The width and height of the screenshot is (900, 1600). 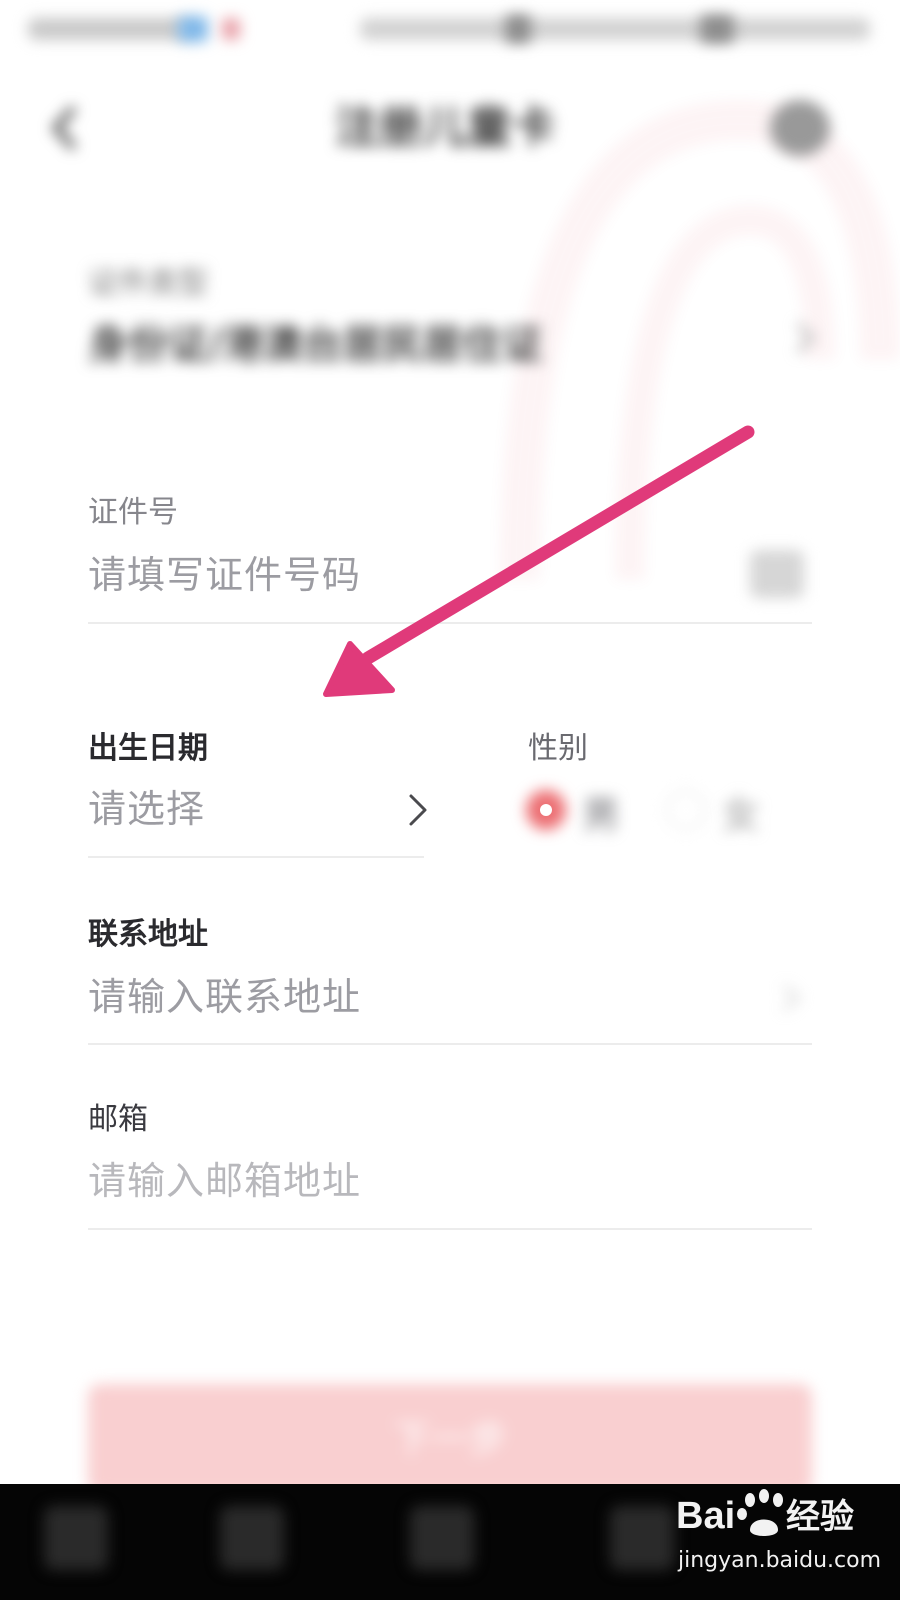 I want to click on customer-service-icon, so click(x=800, y=128).